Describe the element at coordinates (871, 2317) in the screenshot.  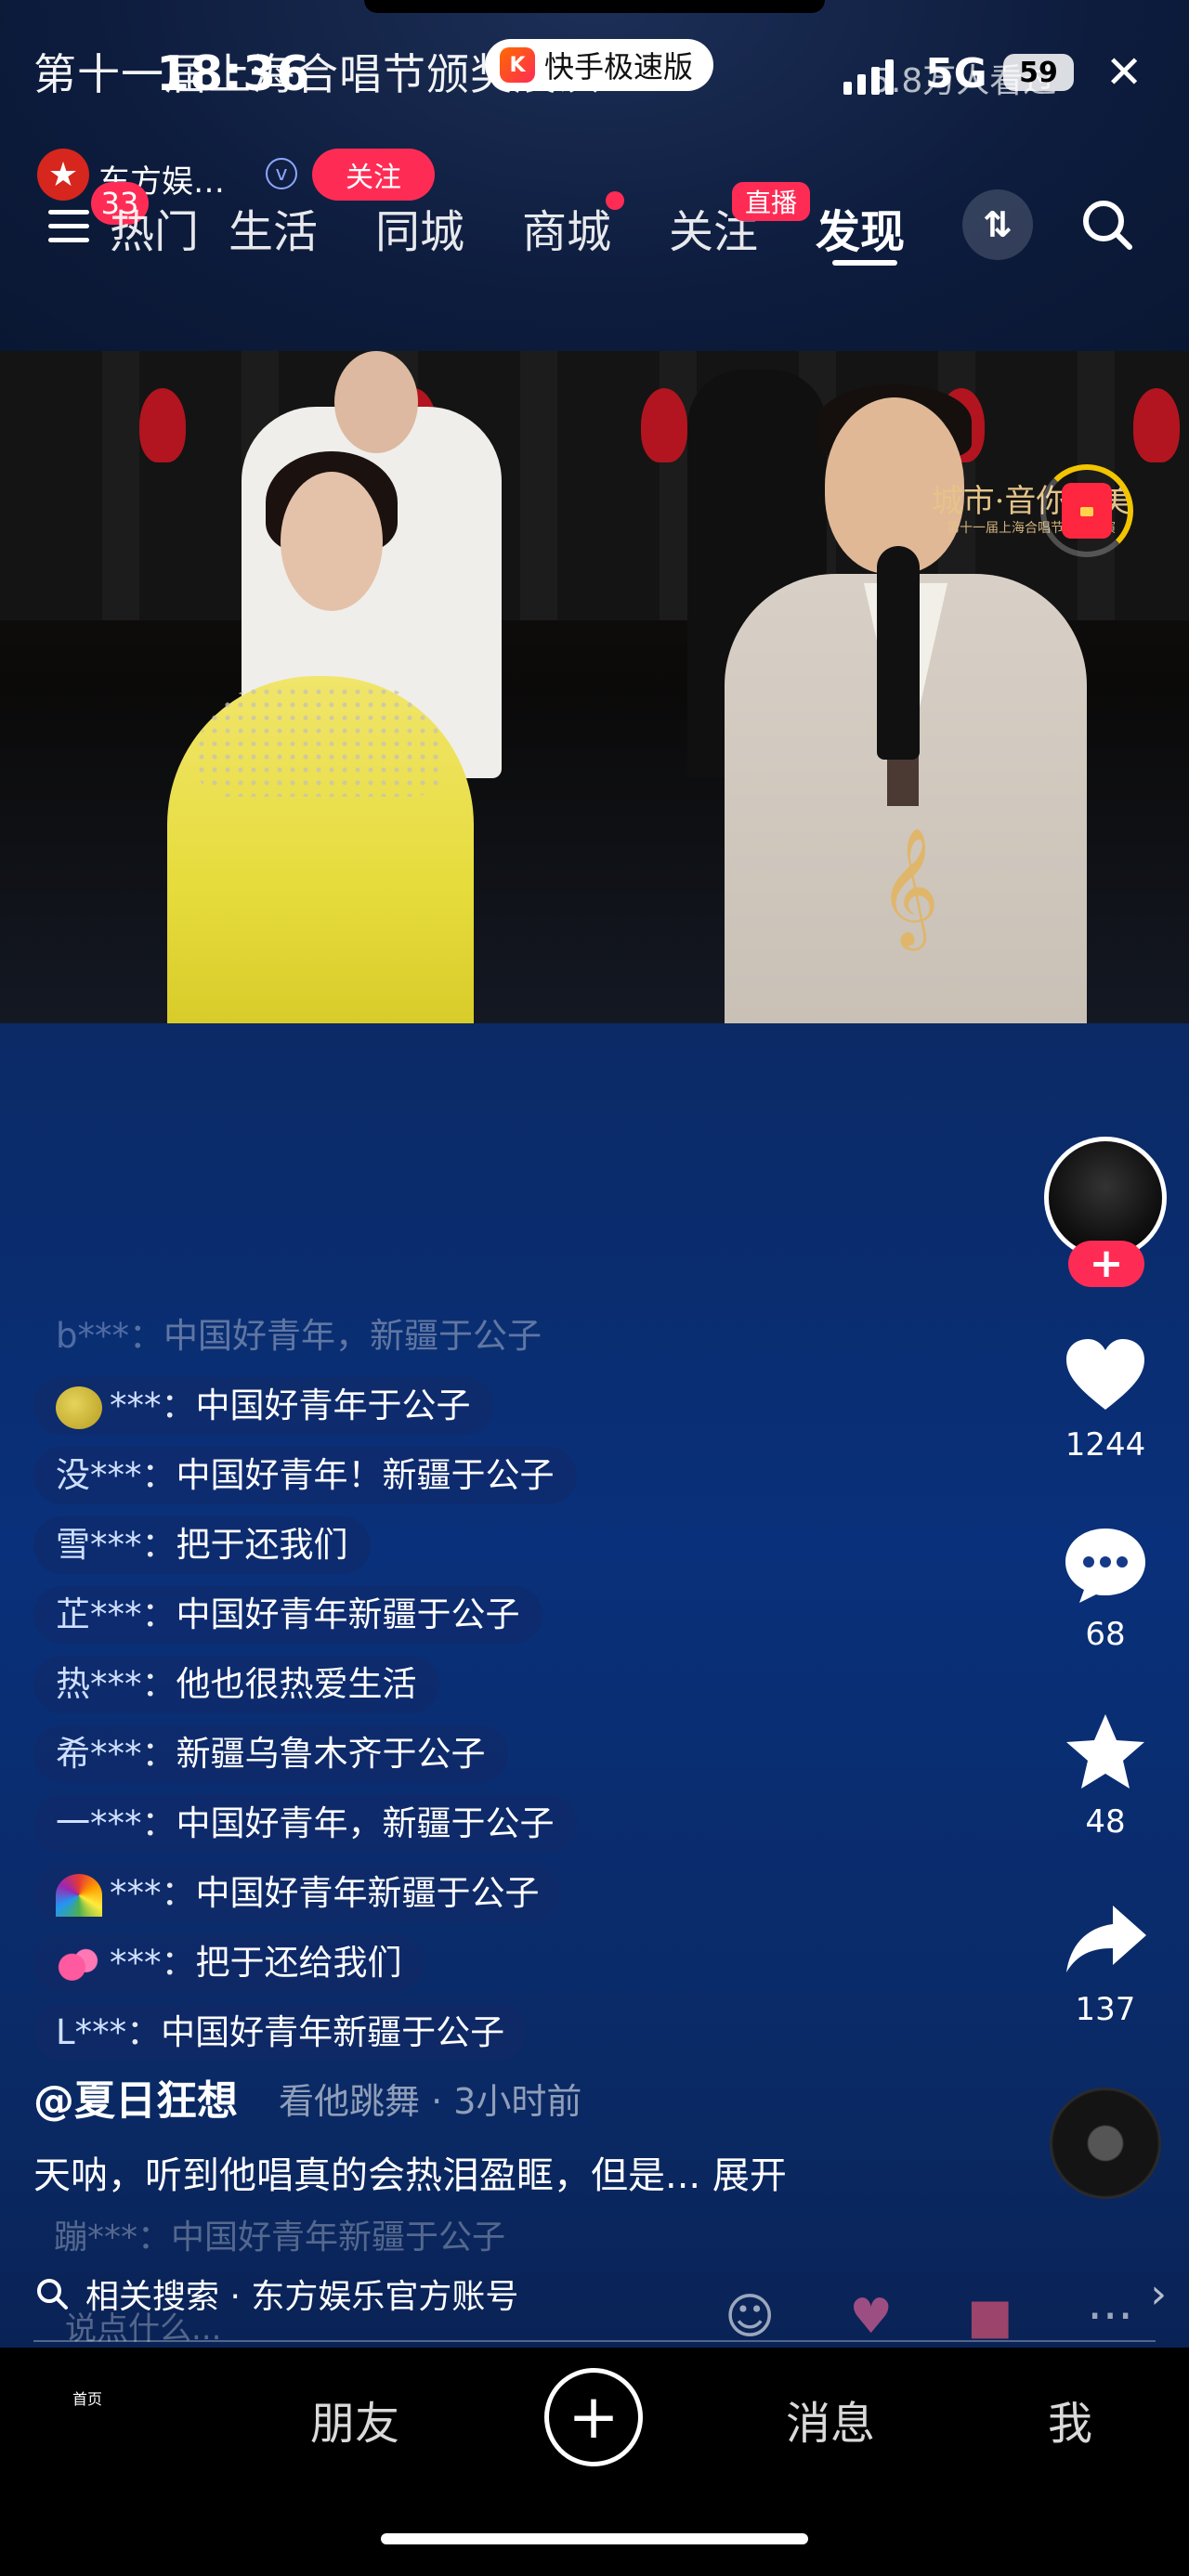
I see `heart-gift-icon: ♥` at that location.